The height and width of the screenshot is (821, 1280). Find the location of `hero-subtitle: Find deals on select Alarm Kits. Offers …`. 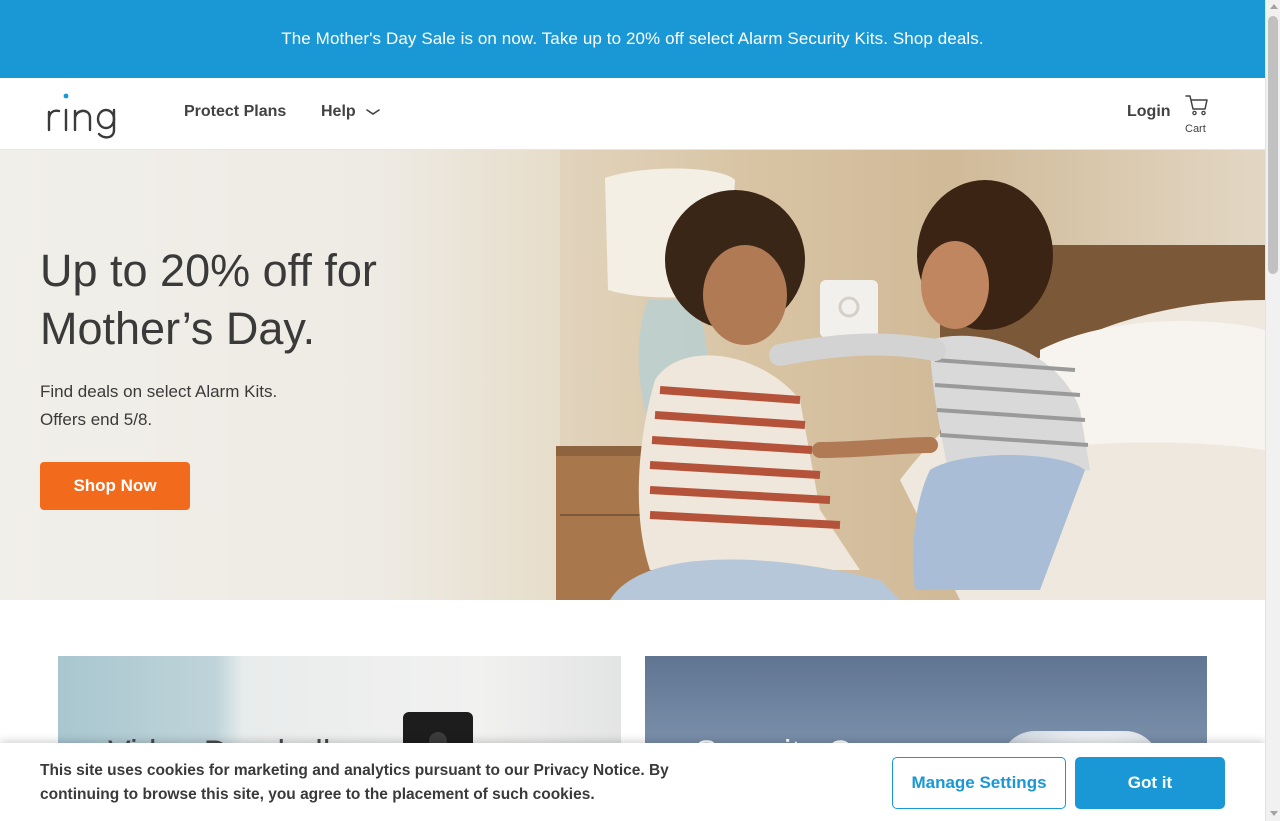

hero-subtitle: Find deals on select Alarm Kits. Offers … is located at coordinates (158, 406).